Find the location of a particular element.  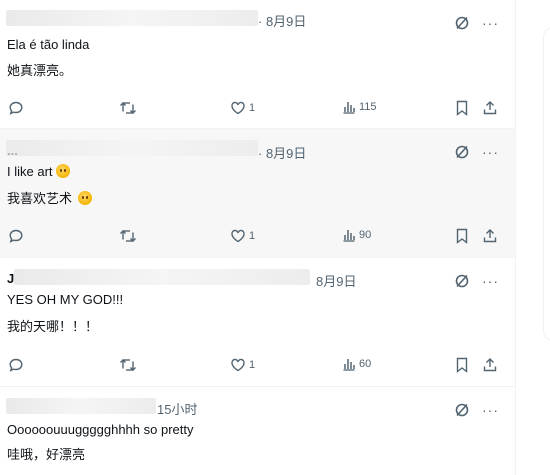

sidebar-card is located at coordinates (546, 184).